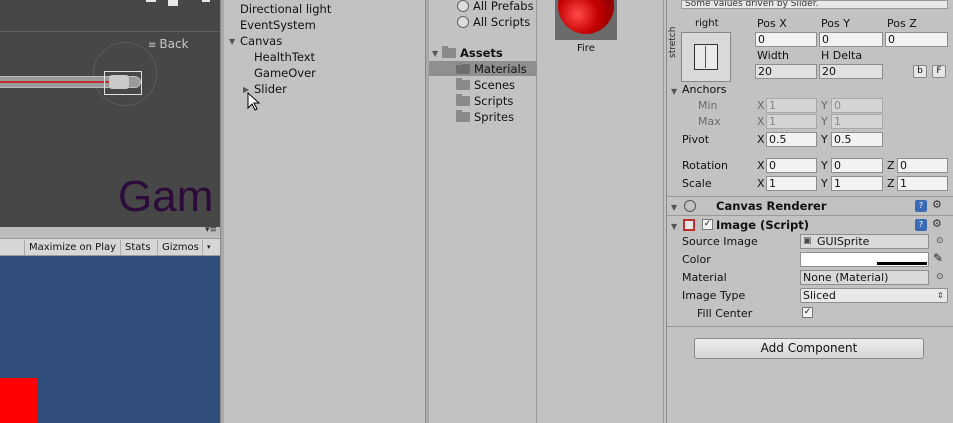  What do you see at coordinates (864, 259) in the screenshot?
I see `color-field` at bounding box center [864, 259].